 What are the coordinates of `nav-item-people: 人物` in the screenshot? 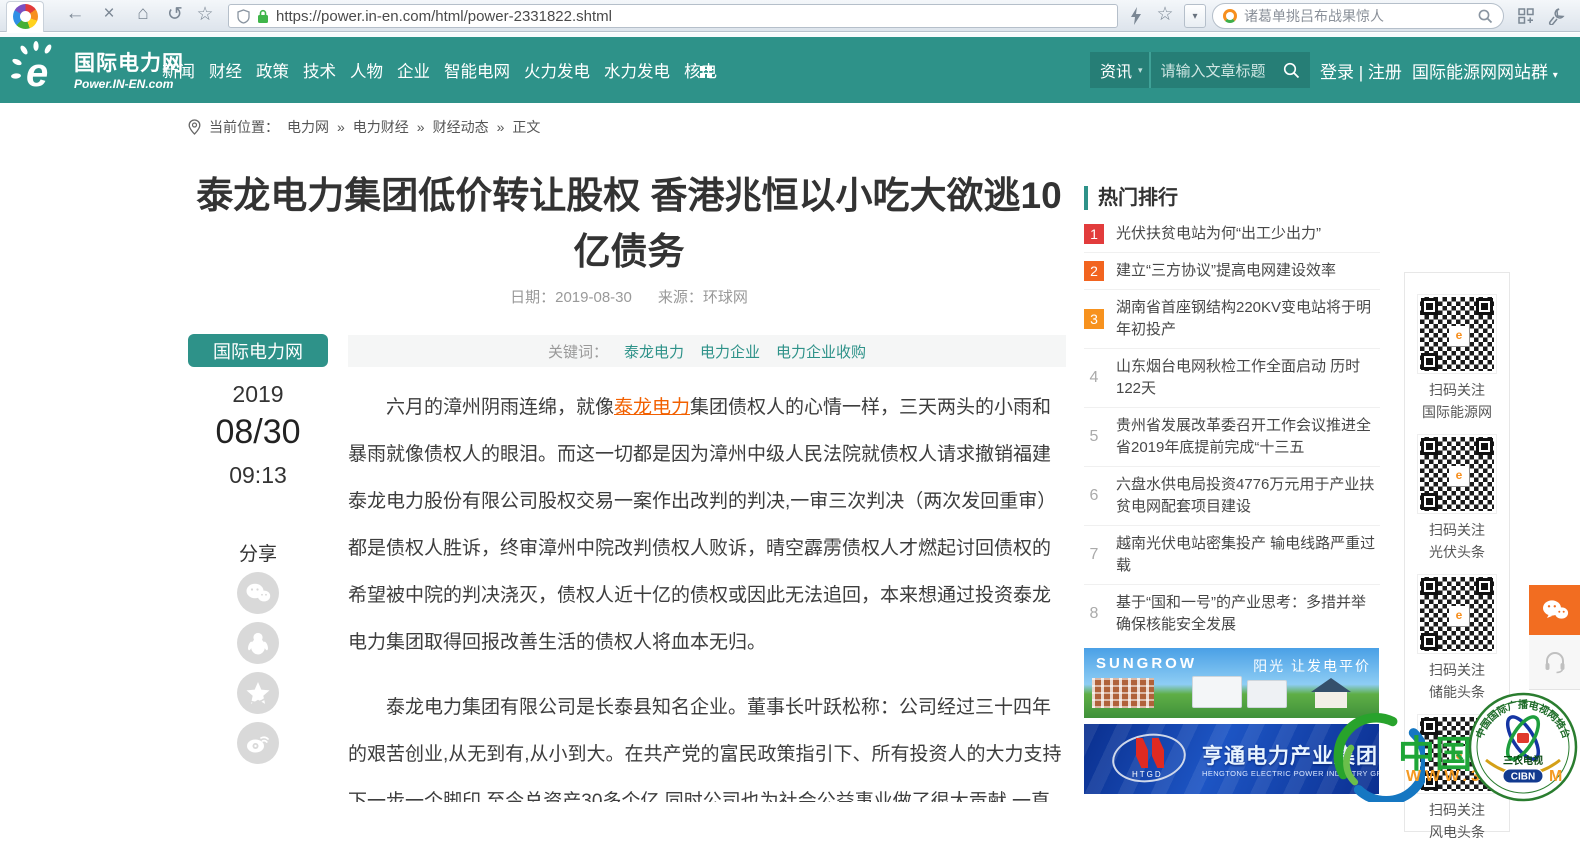 It's located at (366, 70).